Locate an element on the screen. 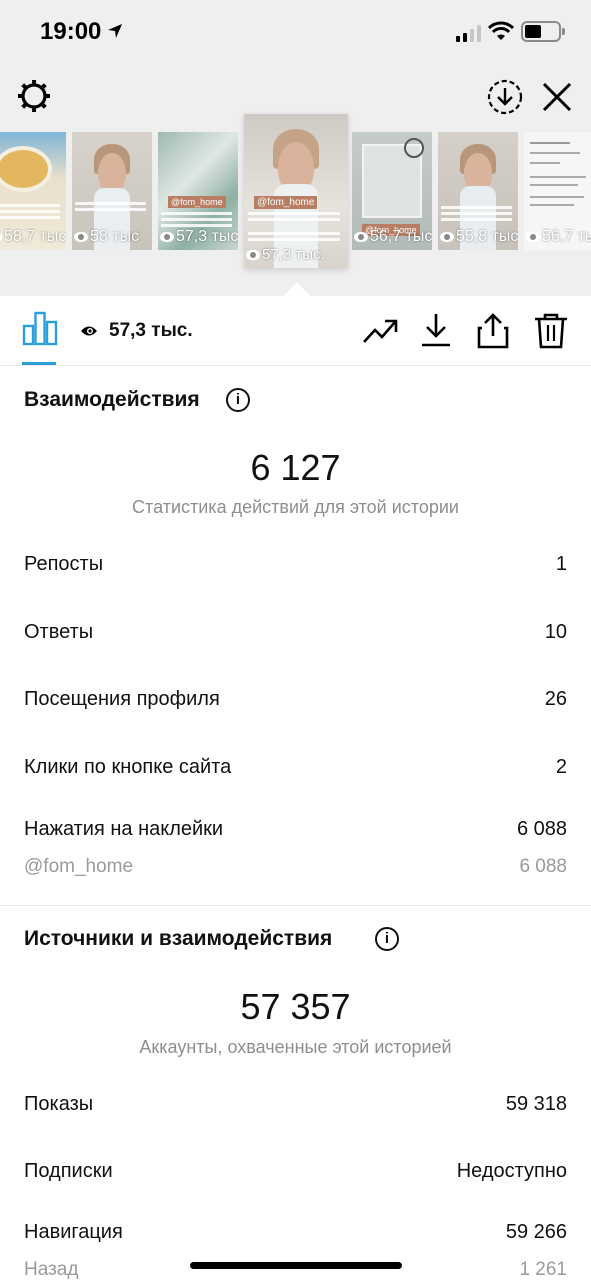 Image resolution: width=591 pixels, height=1280 pixels. section-divider is located at coordinates (295, 905).